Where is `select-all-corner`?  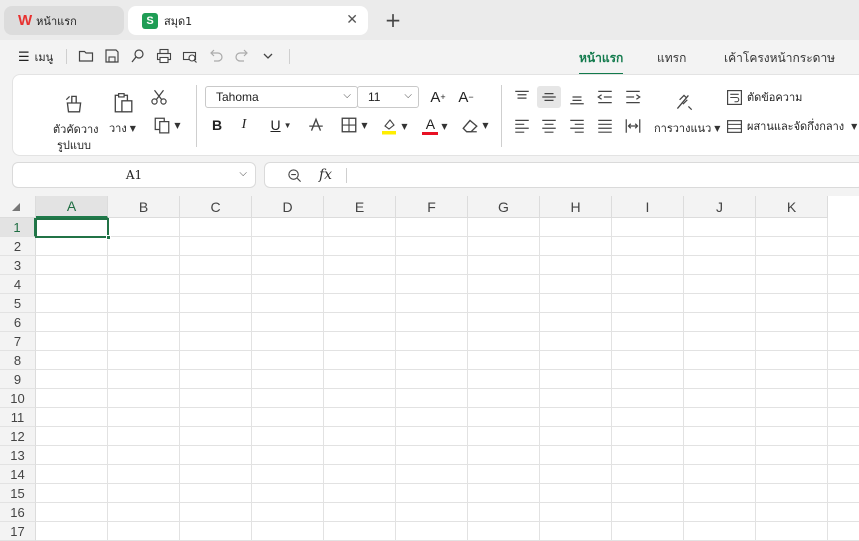
select-all-corner is located at coordinates (18, 207).